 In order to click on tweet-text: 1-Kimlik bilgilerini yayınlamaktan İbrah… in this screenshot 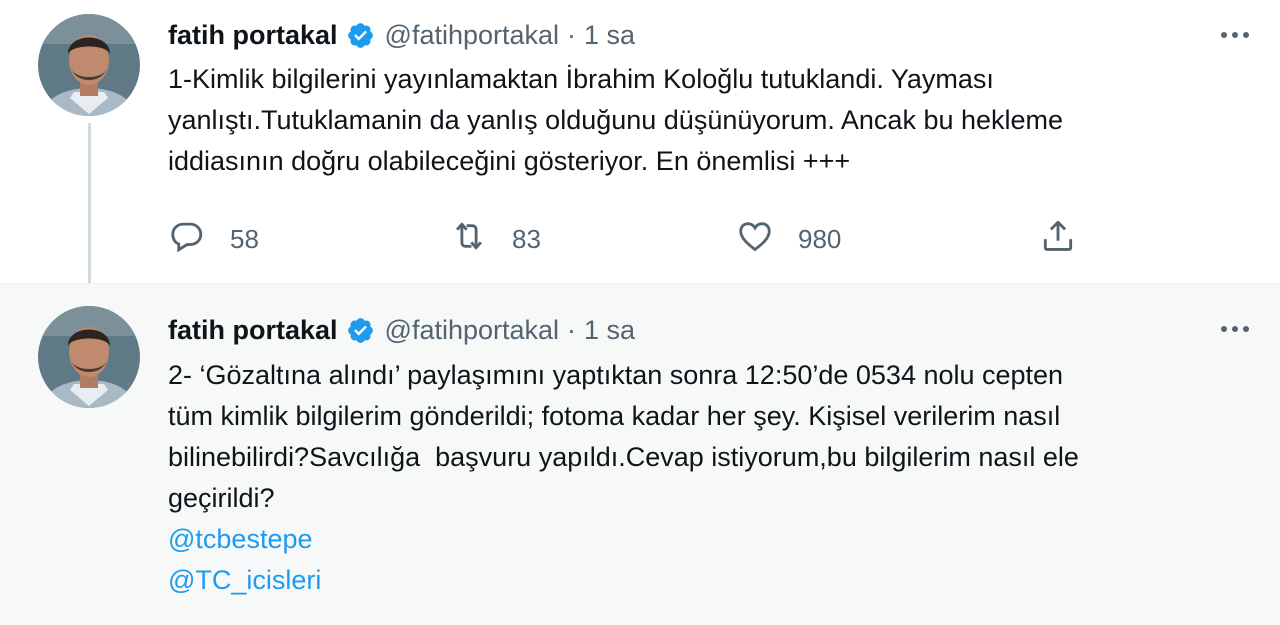, I will do `click(616, 120)`.